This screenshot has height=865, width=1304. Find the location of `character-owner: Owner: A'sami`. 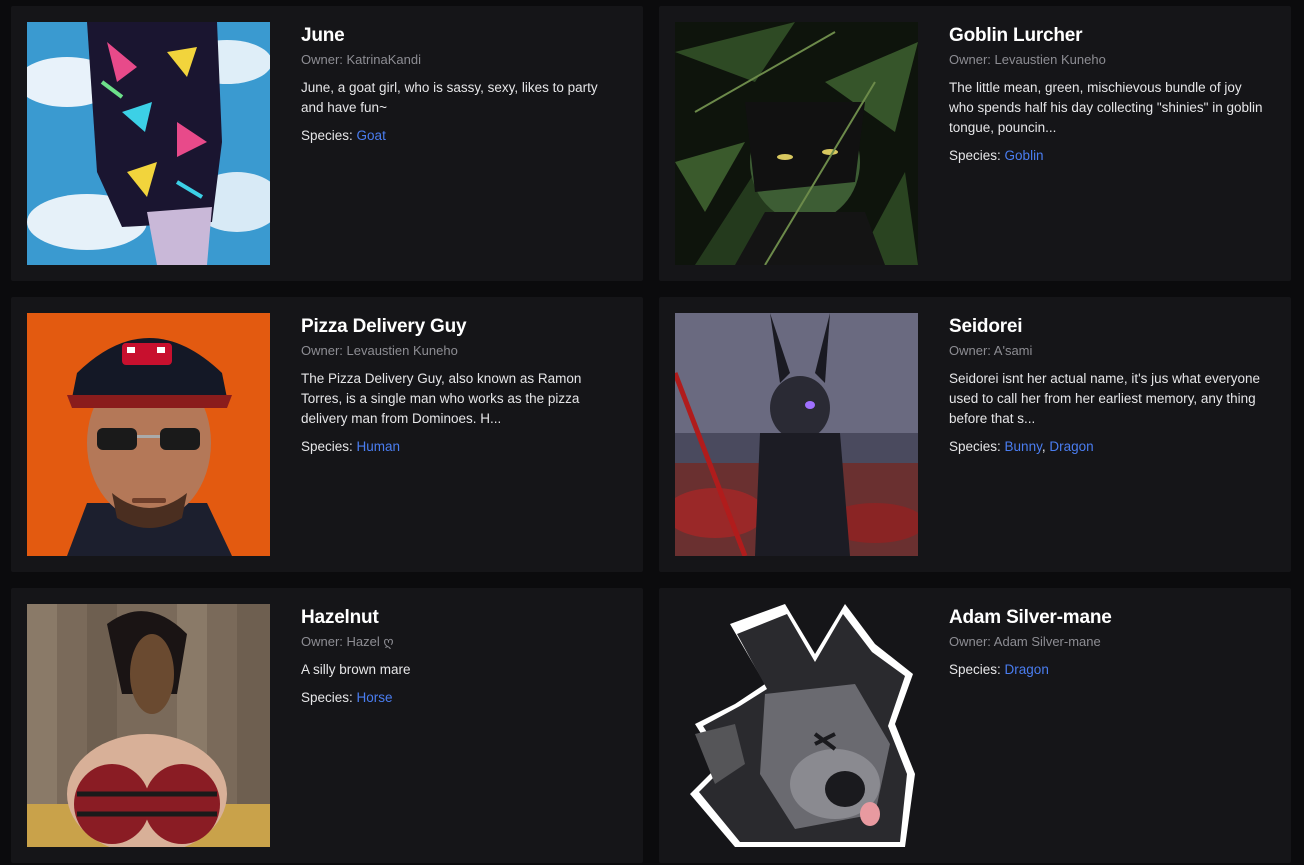

character-owner: Owner: A'sami is located at coordinates (991, 350).